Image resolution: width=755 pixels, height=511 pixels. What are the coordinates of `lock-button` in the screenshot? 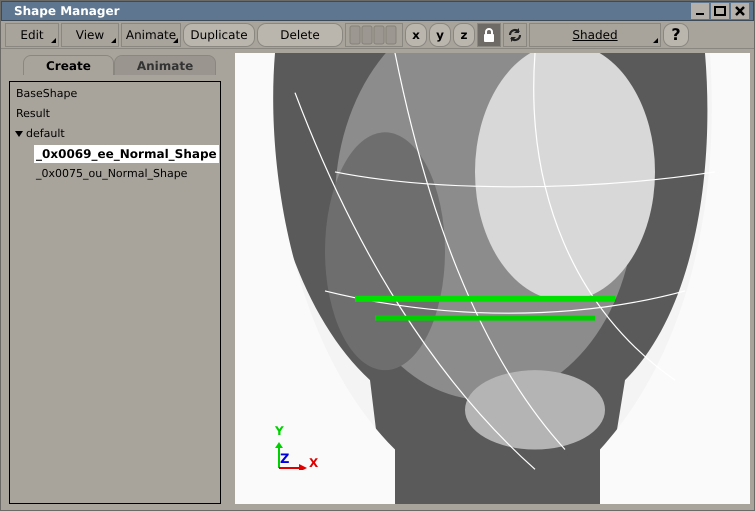 It's located at (489, 34).